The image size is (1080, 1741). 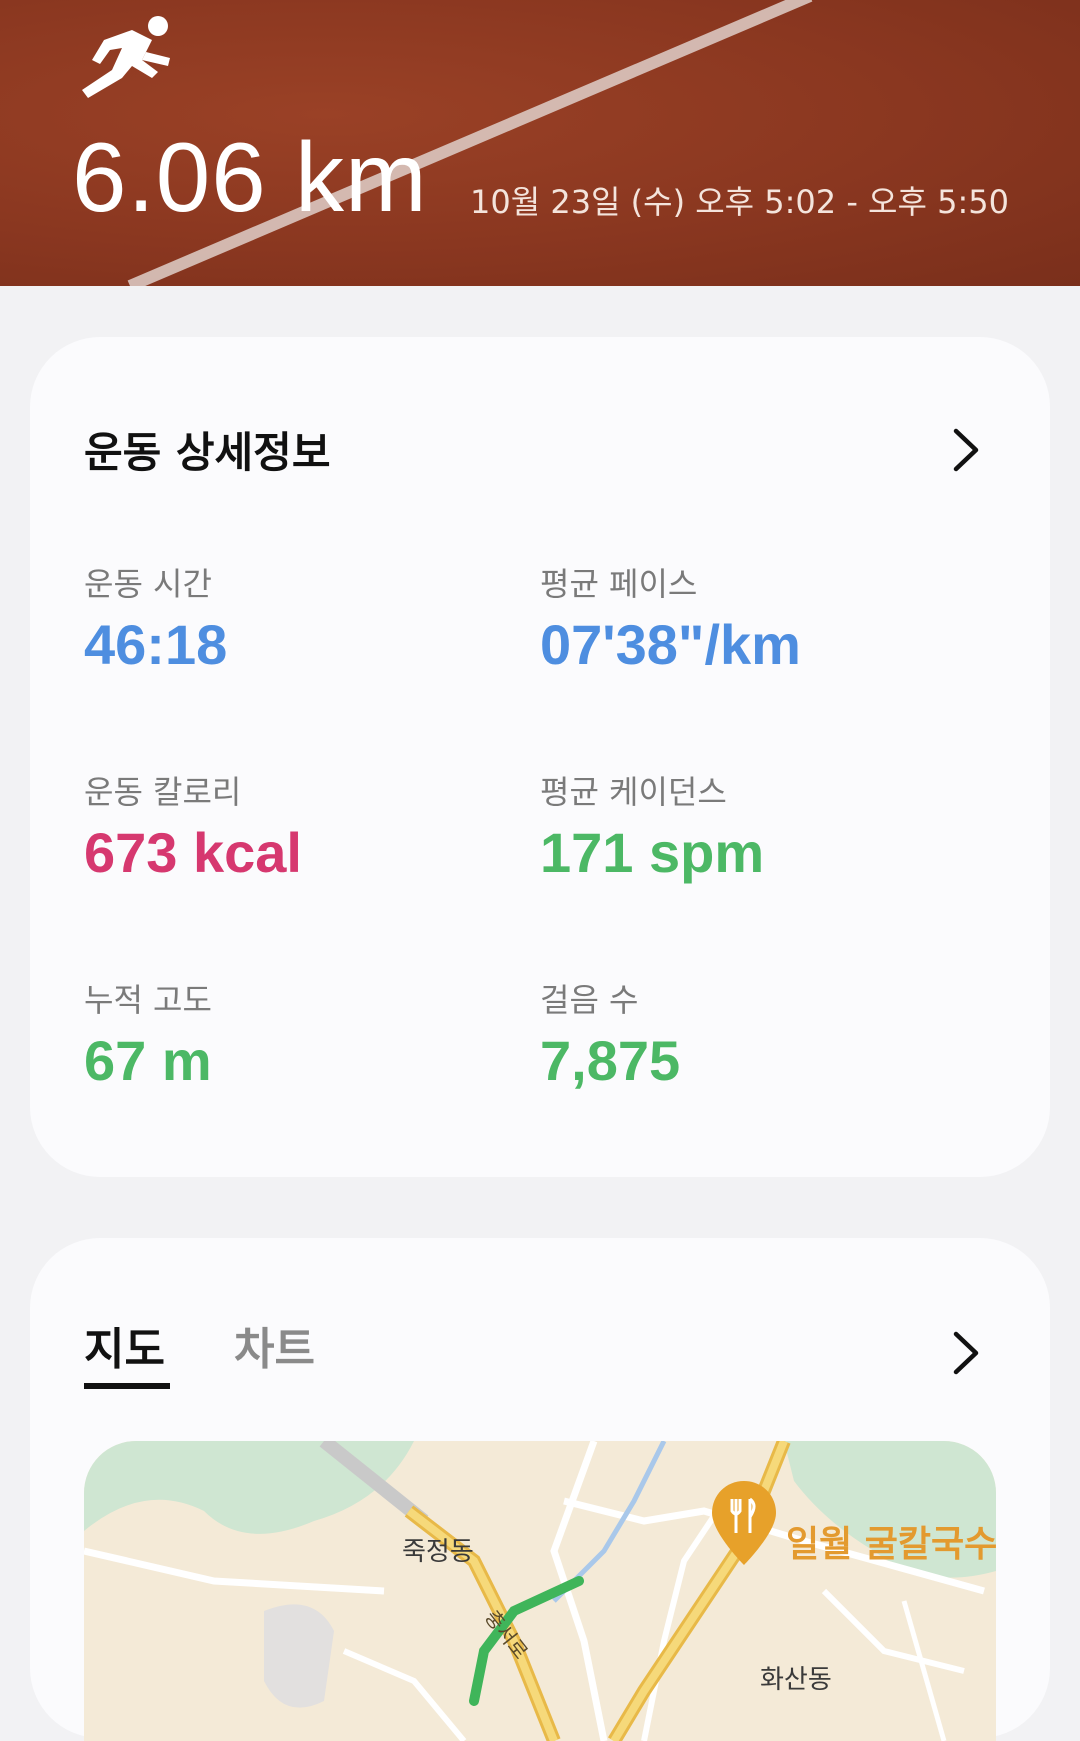 What do you see at coordinates (744, 1523) in the screenshot?
I see `restaurant-pin-icon` at bounding box center [744, 1523].